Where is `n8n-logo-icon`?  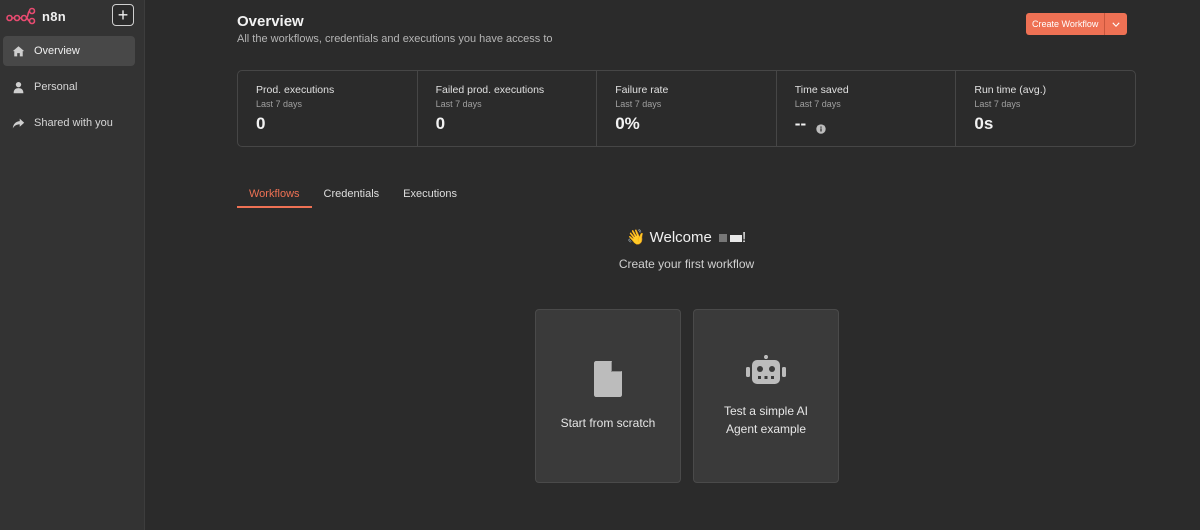
n8n-logo-icon is located at coordinates (21, 16).